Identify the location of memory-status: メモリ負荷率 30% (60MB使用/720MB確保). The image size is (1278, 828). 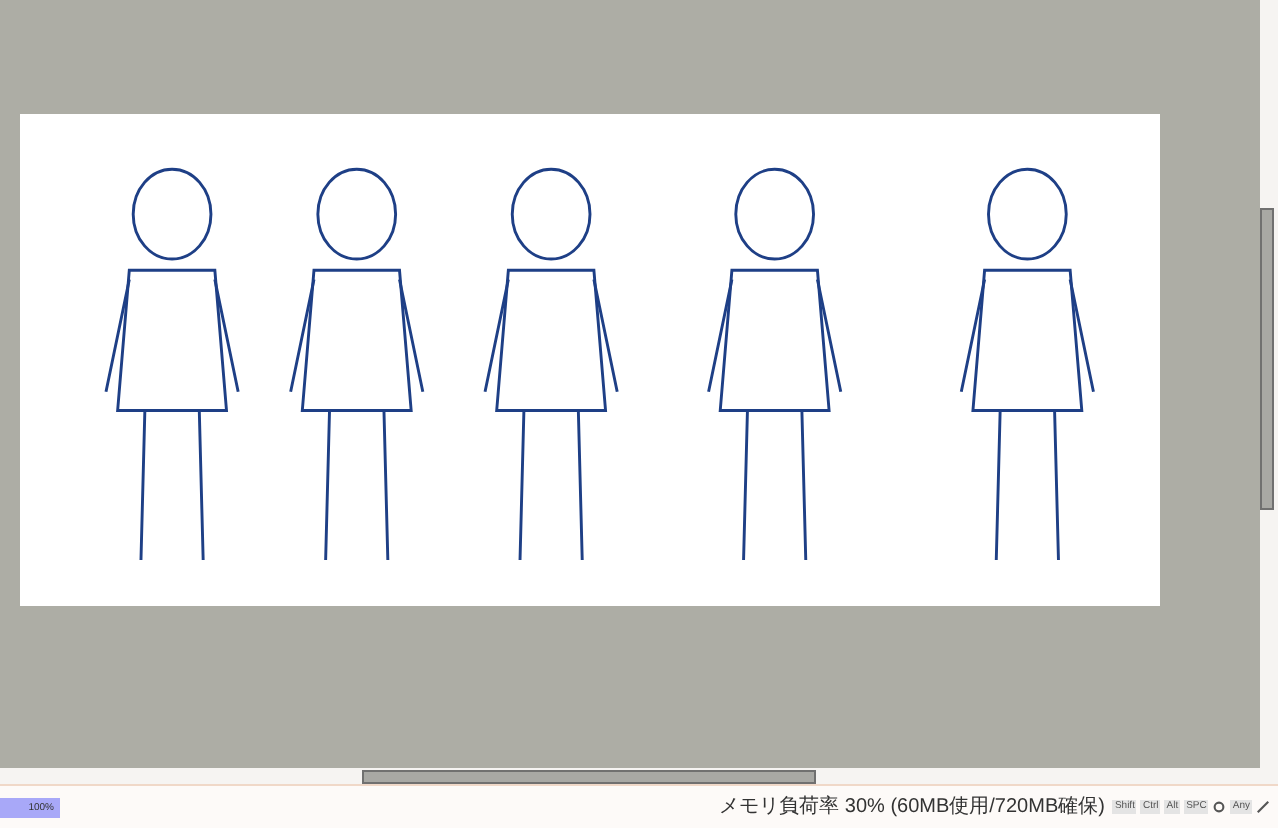
(912, 807).